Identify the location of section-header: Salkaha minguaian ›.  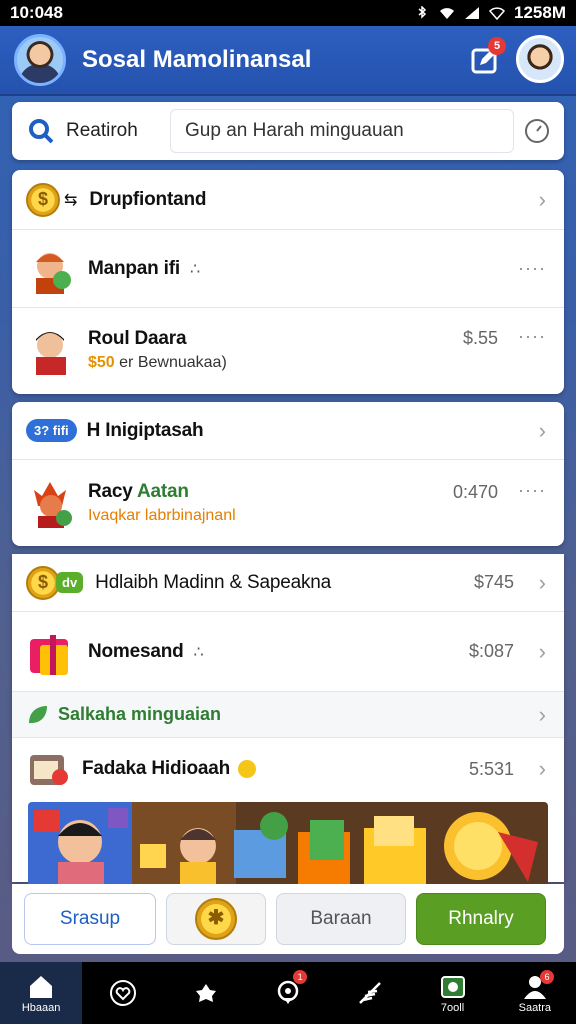
(288, 715).